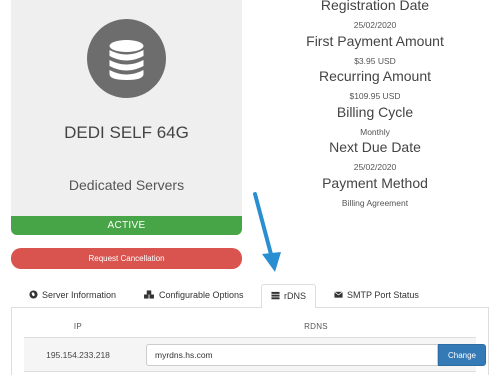 The width and height of the screenshot is (500, 375). Describe the element at coordinates (375, 183) in the screenshot. I see `payment-method-label: Payment Method` at that location.